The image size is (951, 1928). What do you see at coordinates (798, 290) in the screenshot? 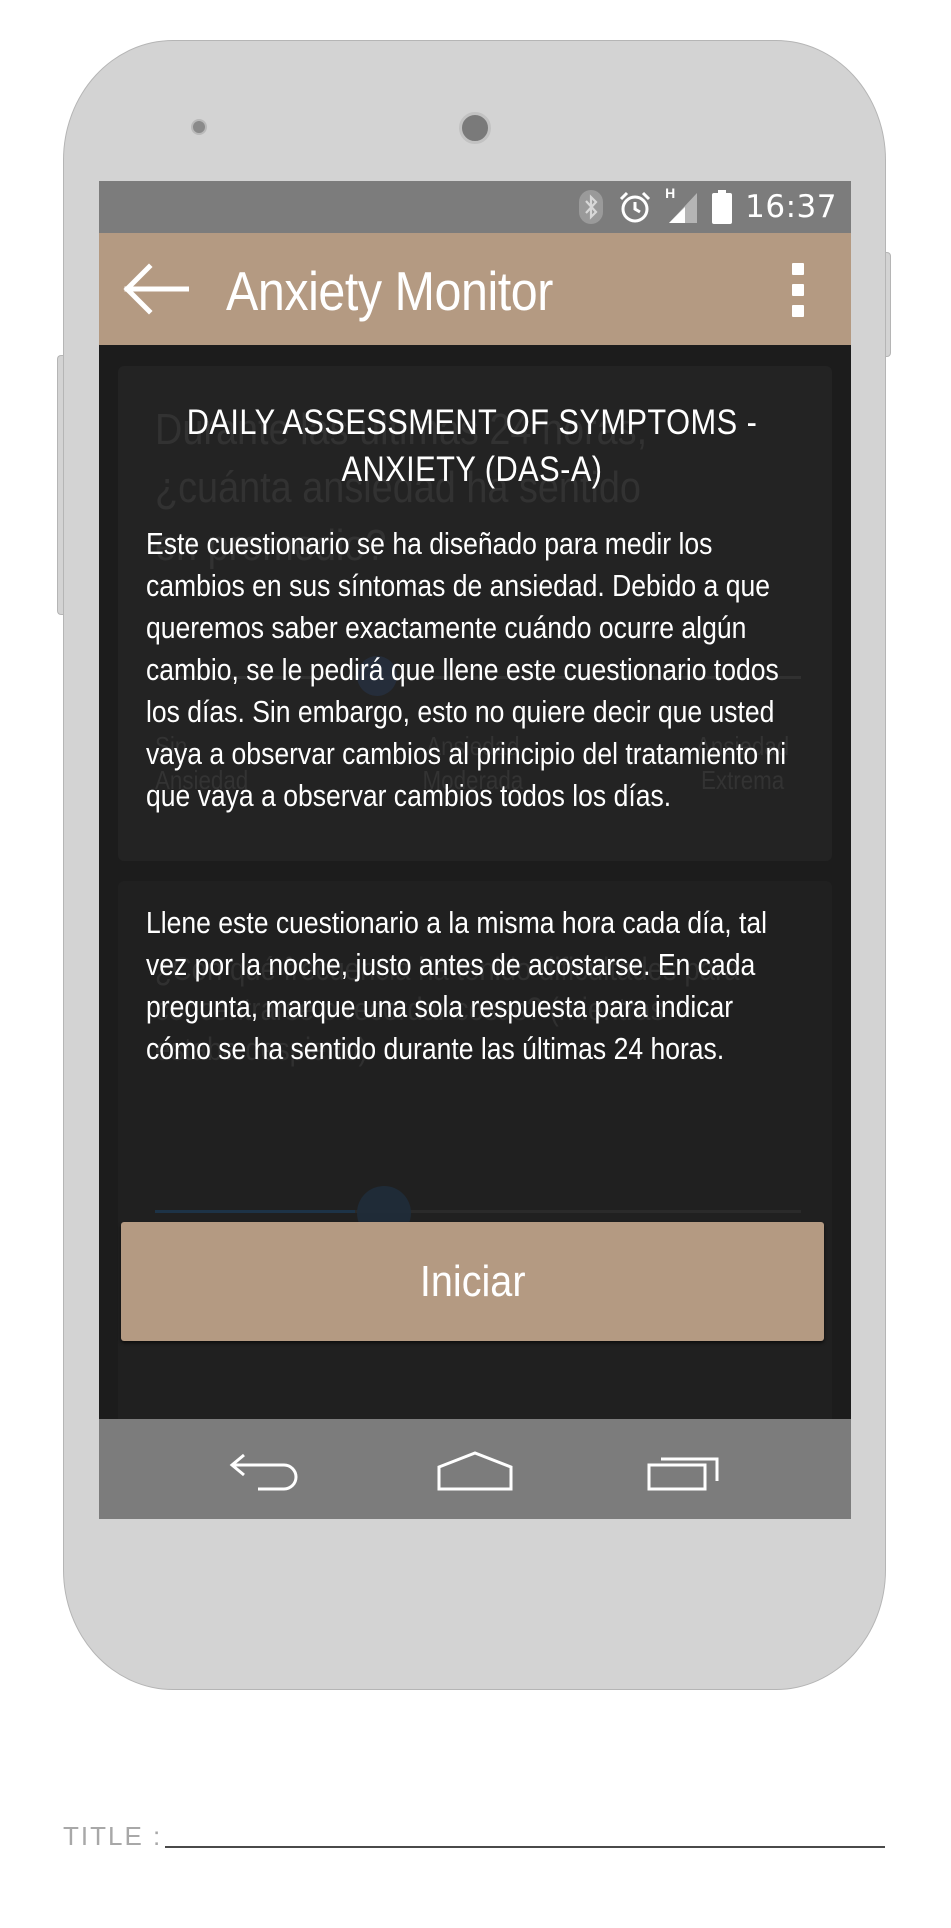
I see `overflow-menu-icon` at bounding box center [798, 290].